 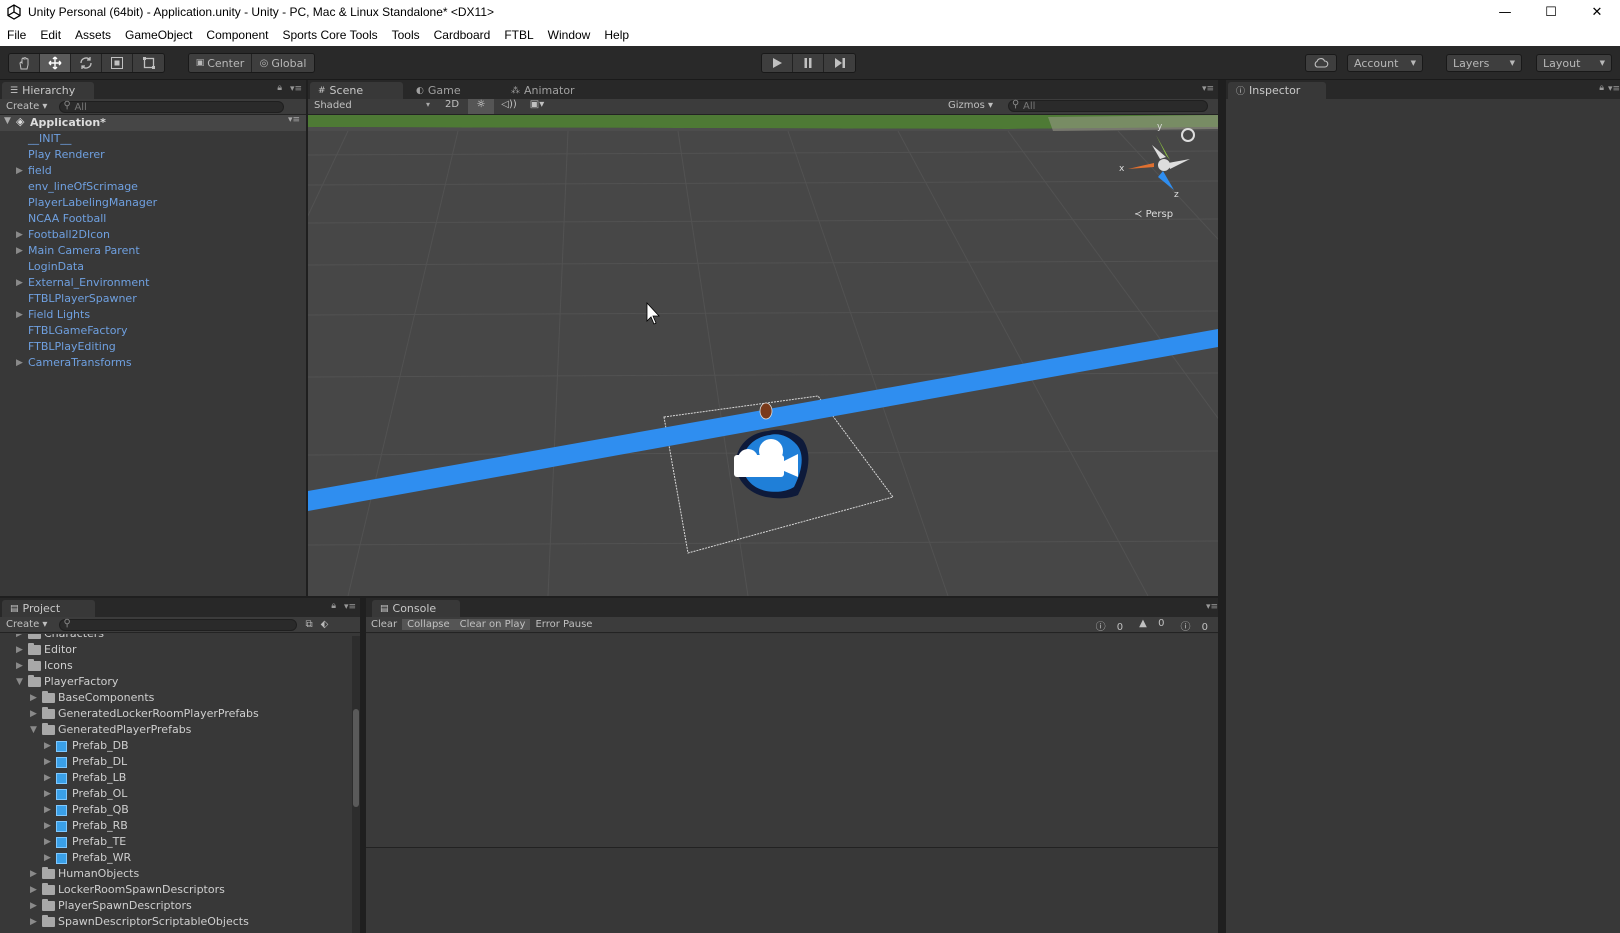 I want to click on maximize-button: ☐, so click(x=1551, y=12).